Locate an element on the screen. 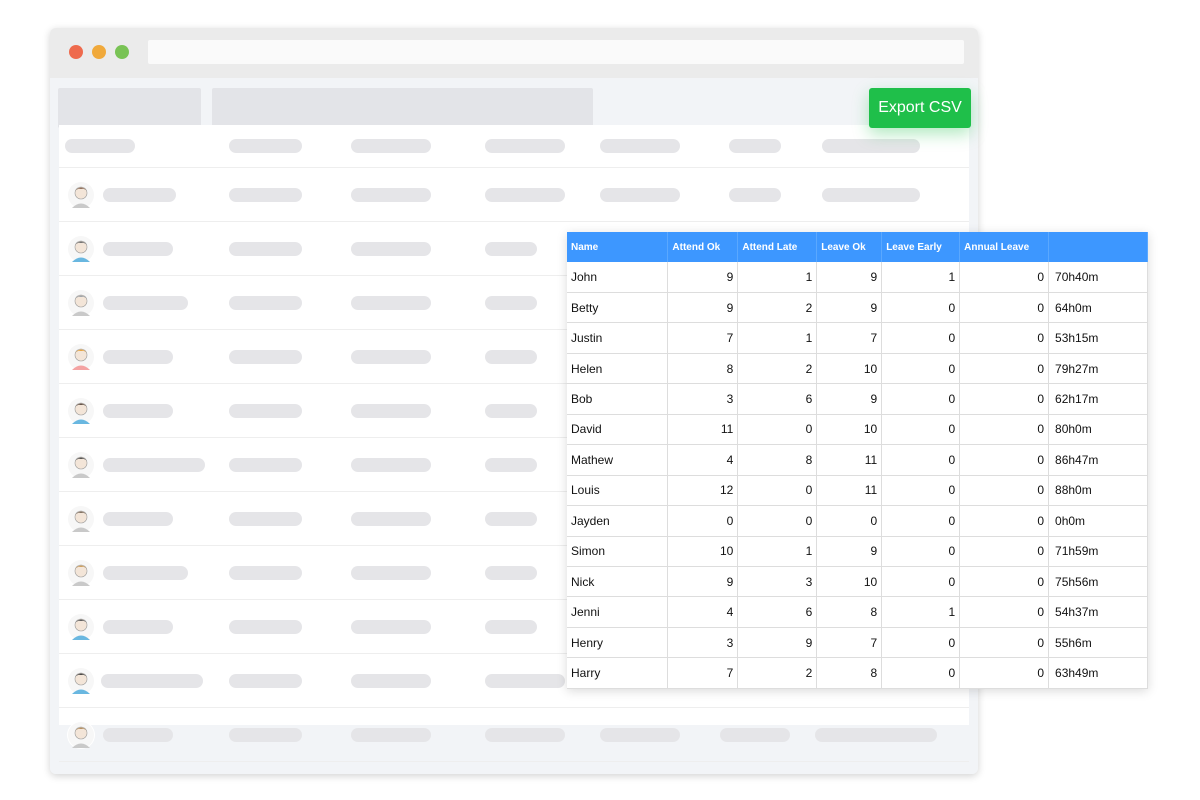  table-row: David 11 0 10 0 0 80h0m is located at coordinates (857, 430).